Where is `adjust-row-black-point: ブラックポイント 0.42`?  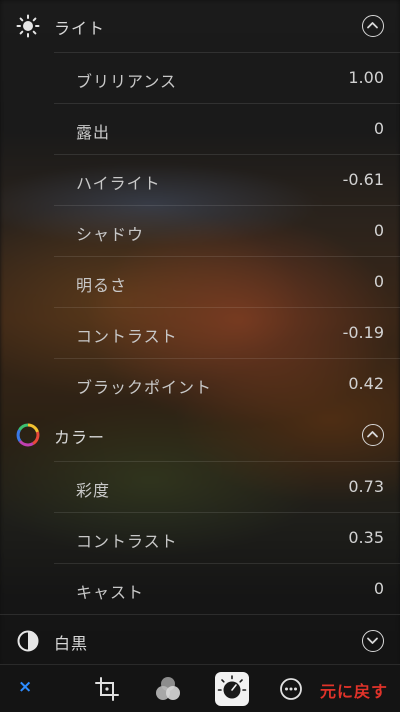 adjust-row-black-point: ブラックポイント 0.42 is located at coordinates (227, 384).